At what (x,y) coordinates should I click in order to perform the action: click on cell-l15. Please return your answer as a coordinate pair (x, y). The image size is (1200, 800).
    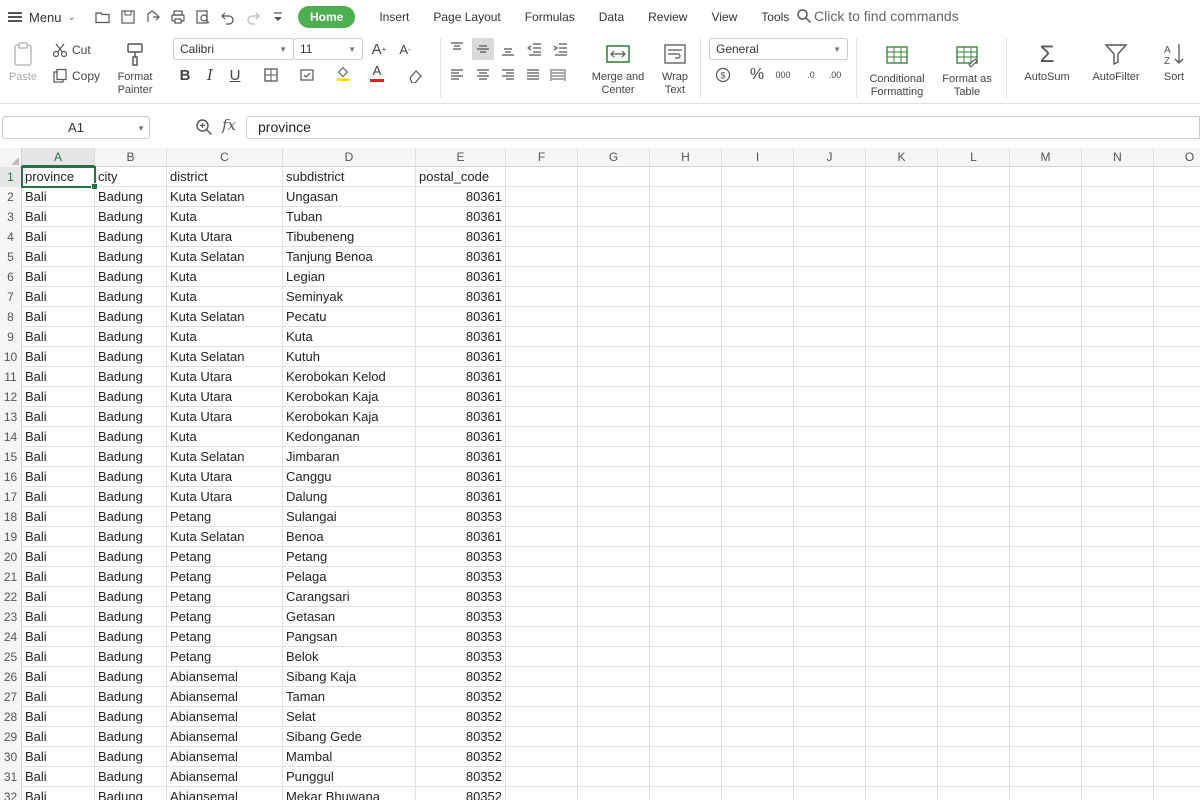
    Looking at the image, I should click on (974, 457).